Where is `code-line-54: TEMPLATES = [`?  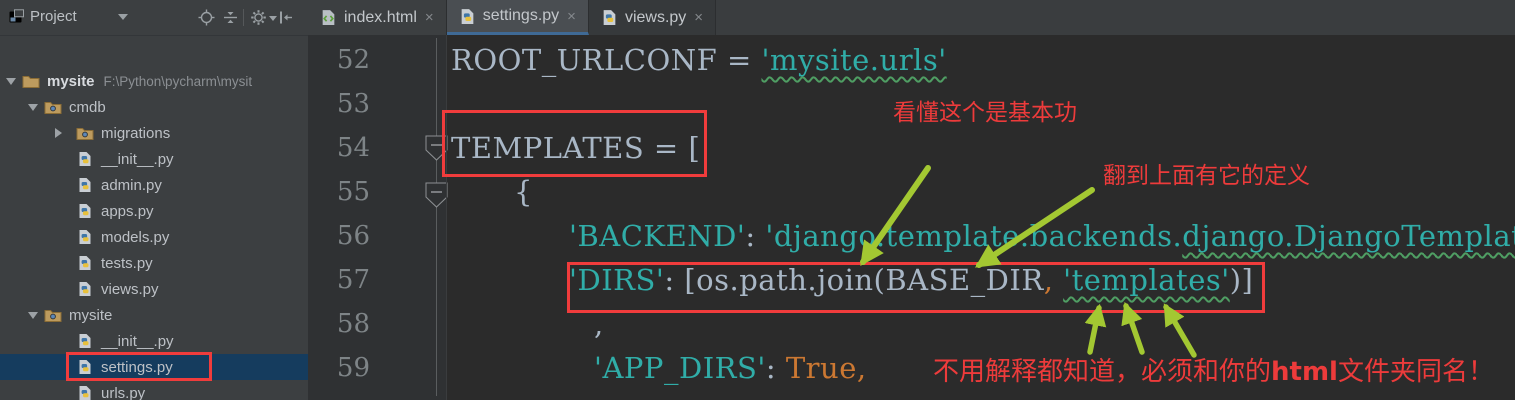 code-line-54: TEMPLATES = [ is located at coordinates (981, 148).